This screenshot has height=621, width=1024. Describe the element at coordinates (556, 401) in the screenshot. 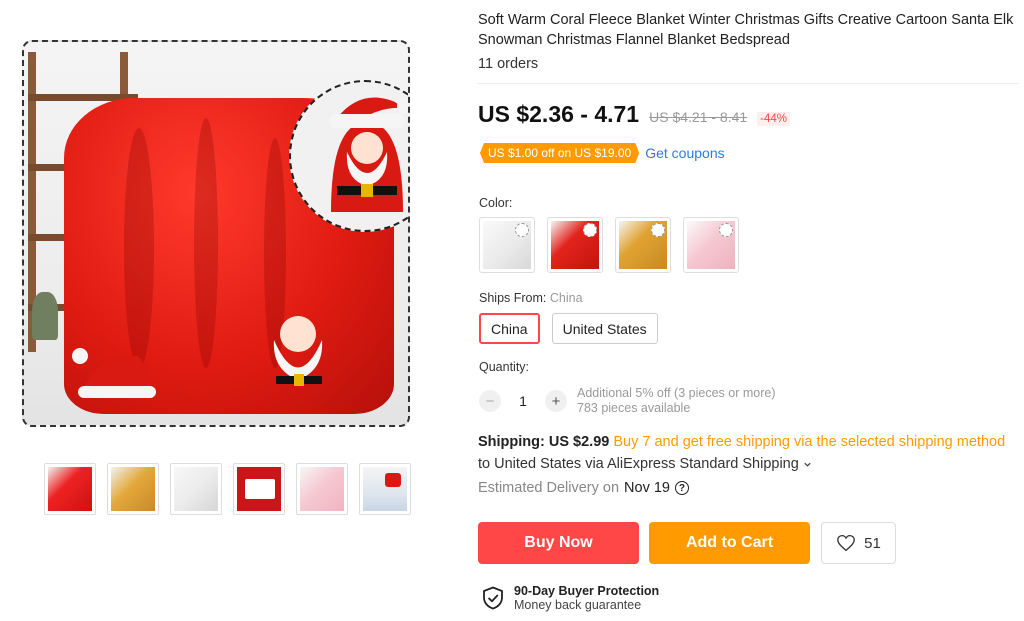

I see `quantity-increase-button: +` at that location.